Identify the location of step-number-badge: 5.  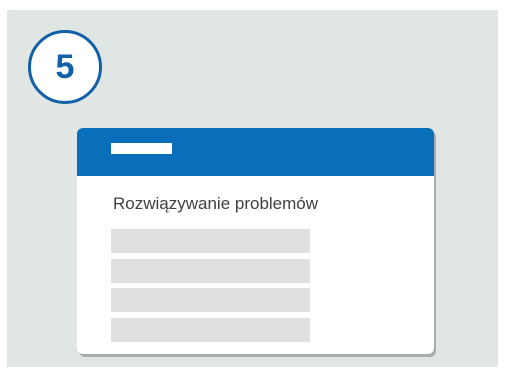
(65, 67).